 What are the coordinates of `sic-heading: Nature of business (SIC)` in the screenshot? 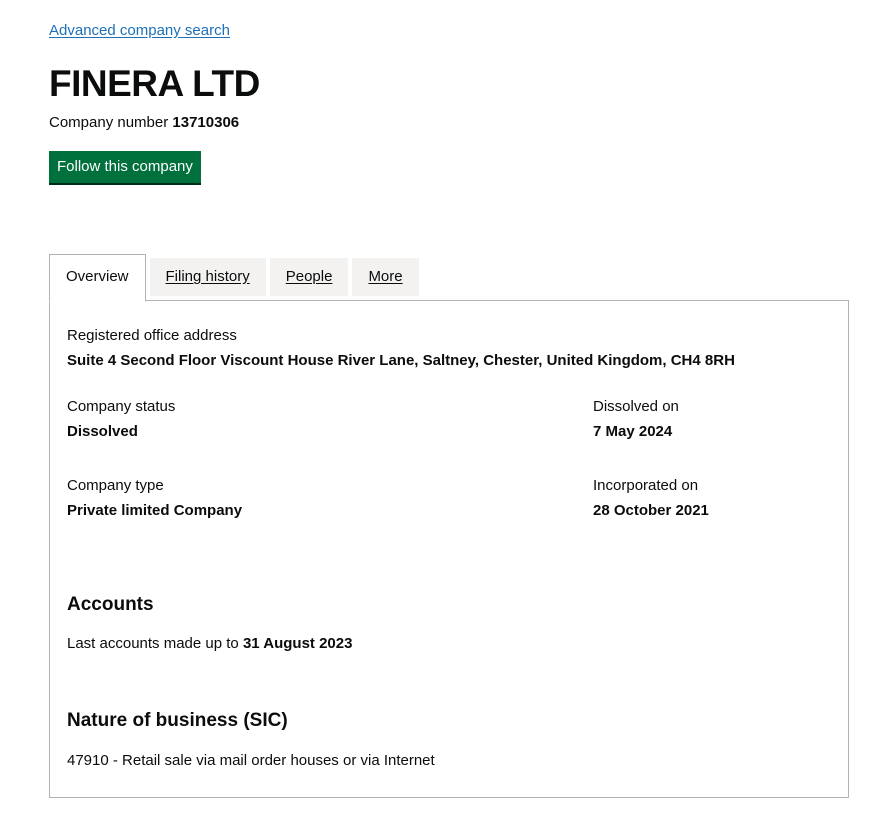 It's located at (177, 720).